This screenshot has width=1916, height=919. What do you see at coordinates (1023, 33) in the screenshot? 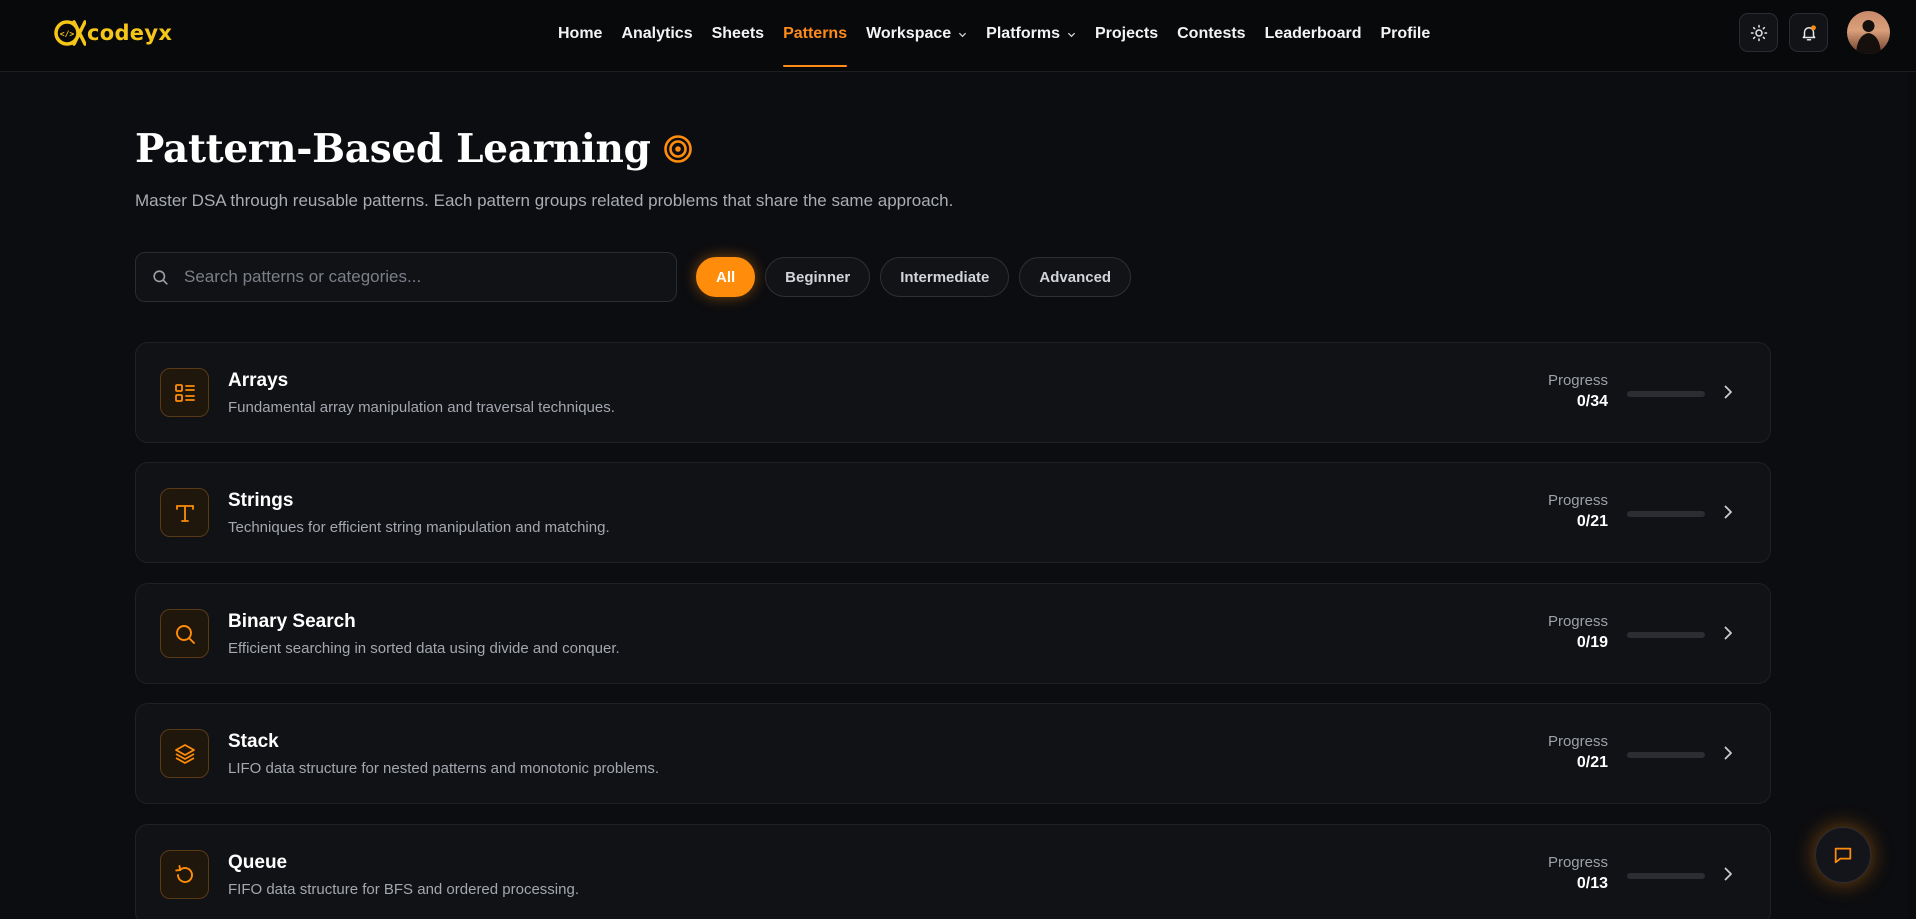
I see `nav-platforms-label: Platforms` at bounding box center [1023, 33].